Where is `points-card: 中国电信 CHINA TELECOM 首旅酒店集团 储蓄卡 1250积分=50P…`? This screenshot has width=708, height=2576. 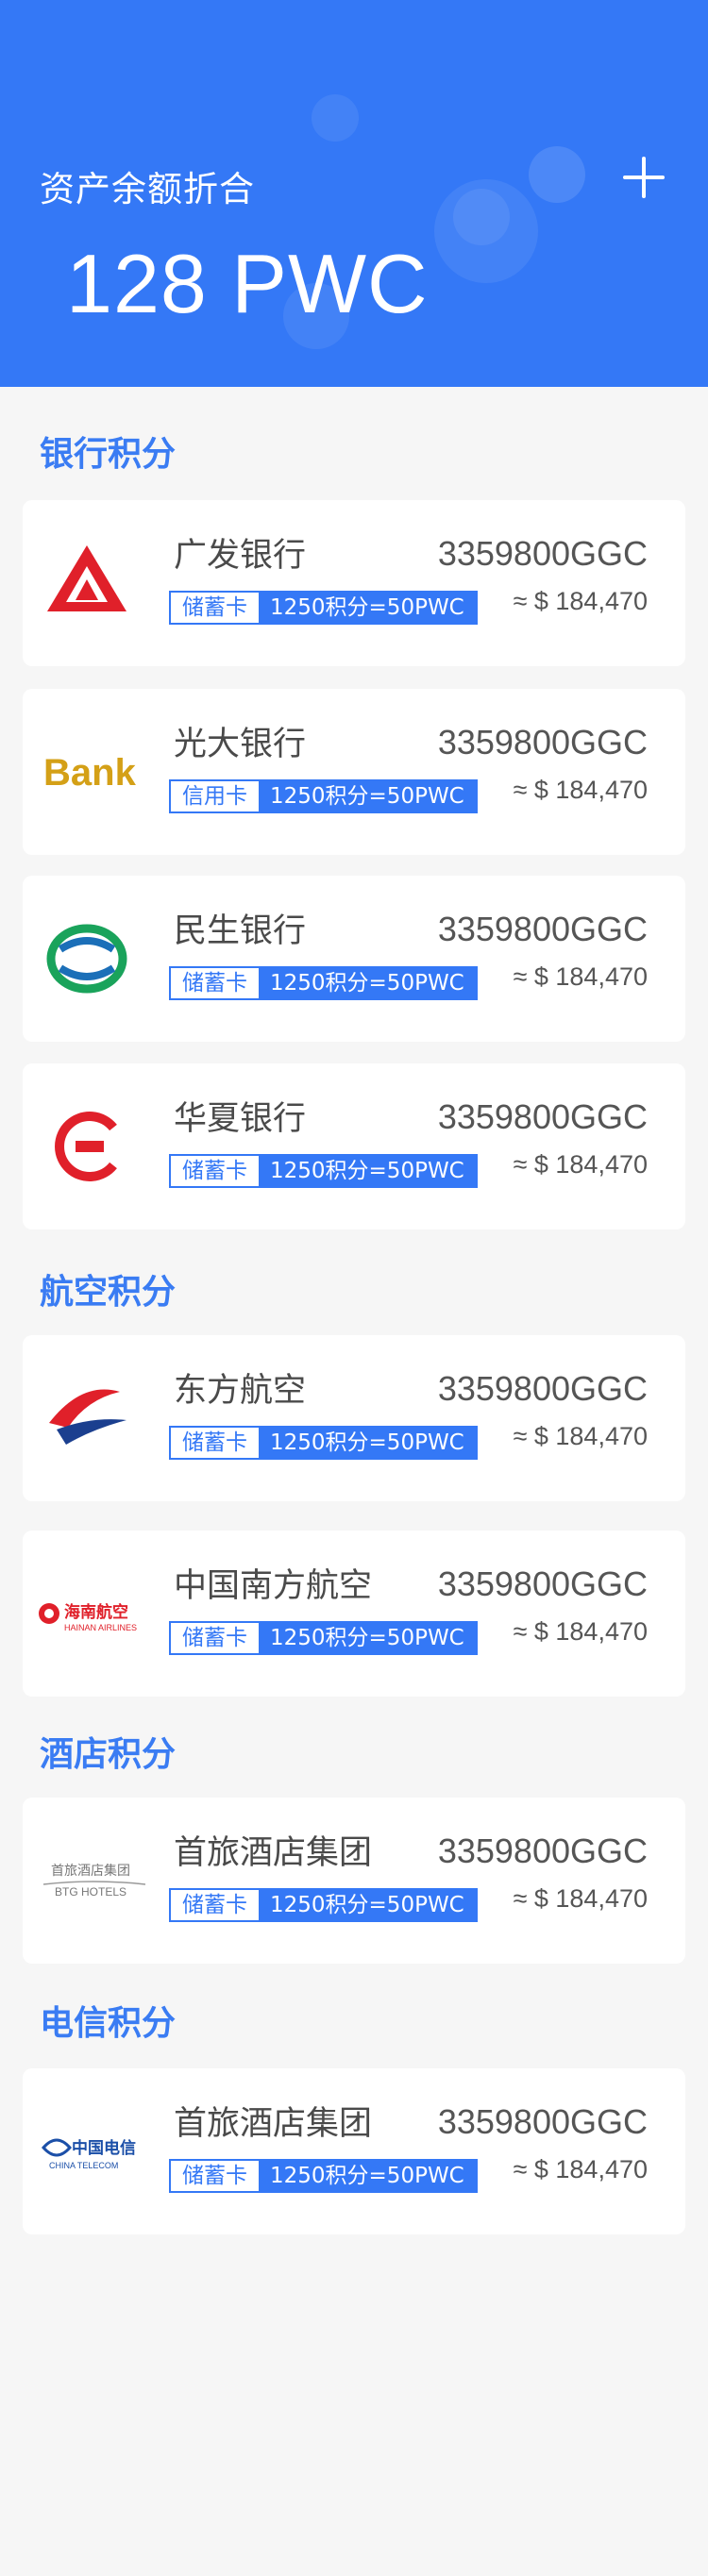
points-card: 中国电信 CHINA TELECOM 首旅酒店集团 储蓄卡 1250积分=50P… is located at coordinates (354, 2151).